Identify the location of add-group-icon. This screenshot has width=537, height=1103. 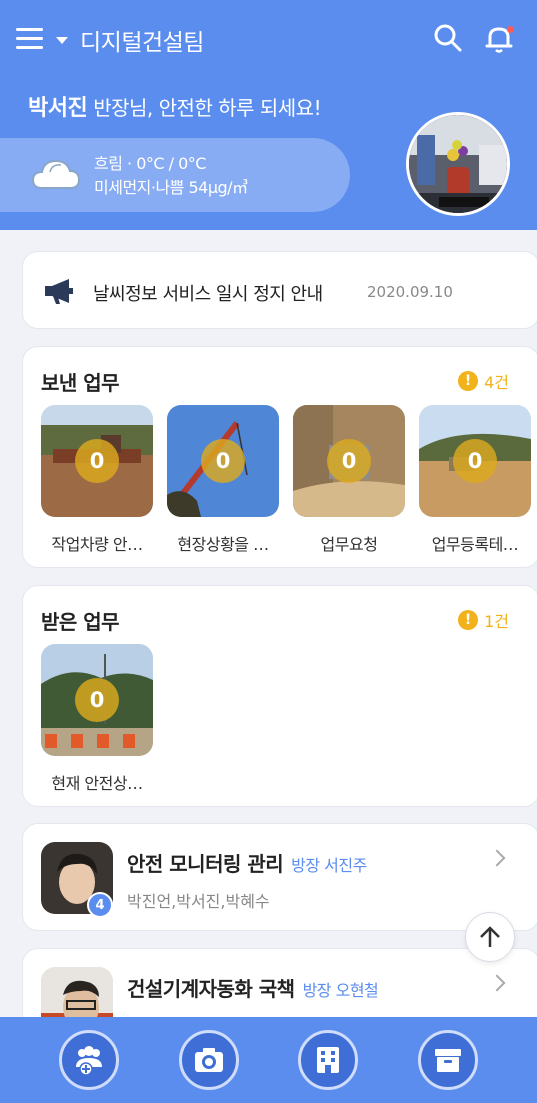
(89, 1061).